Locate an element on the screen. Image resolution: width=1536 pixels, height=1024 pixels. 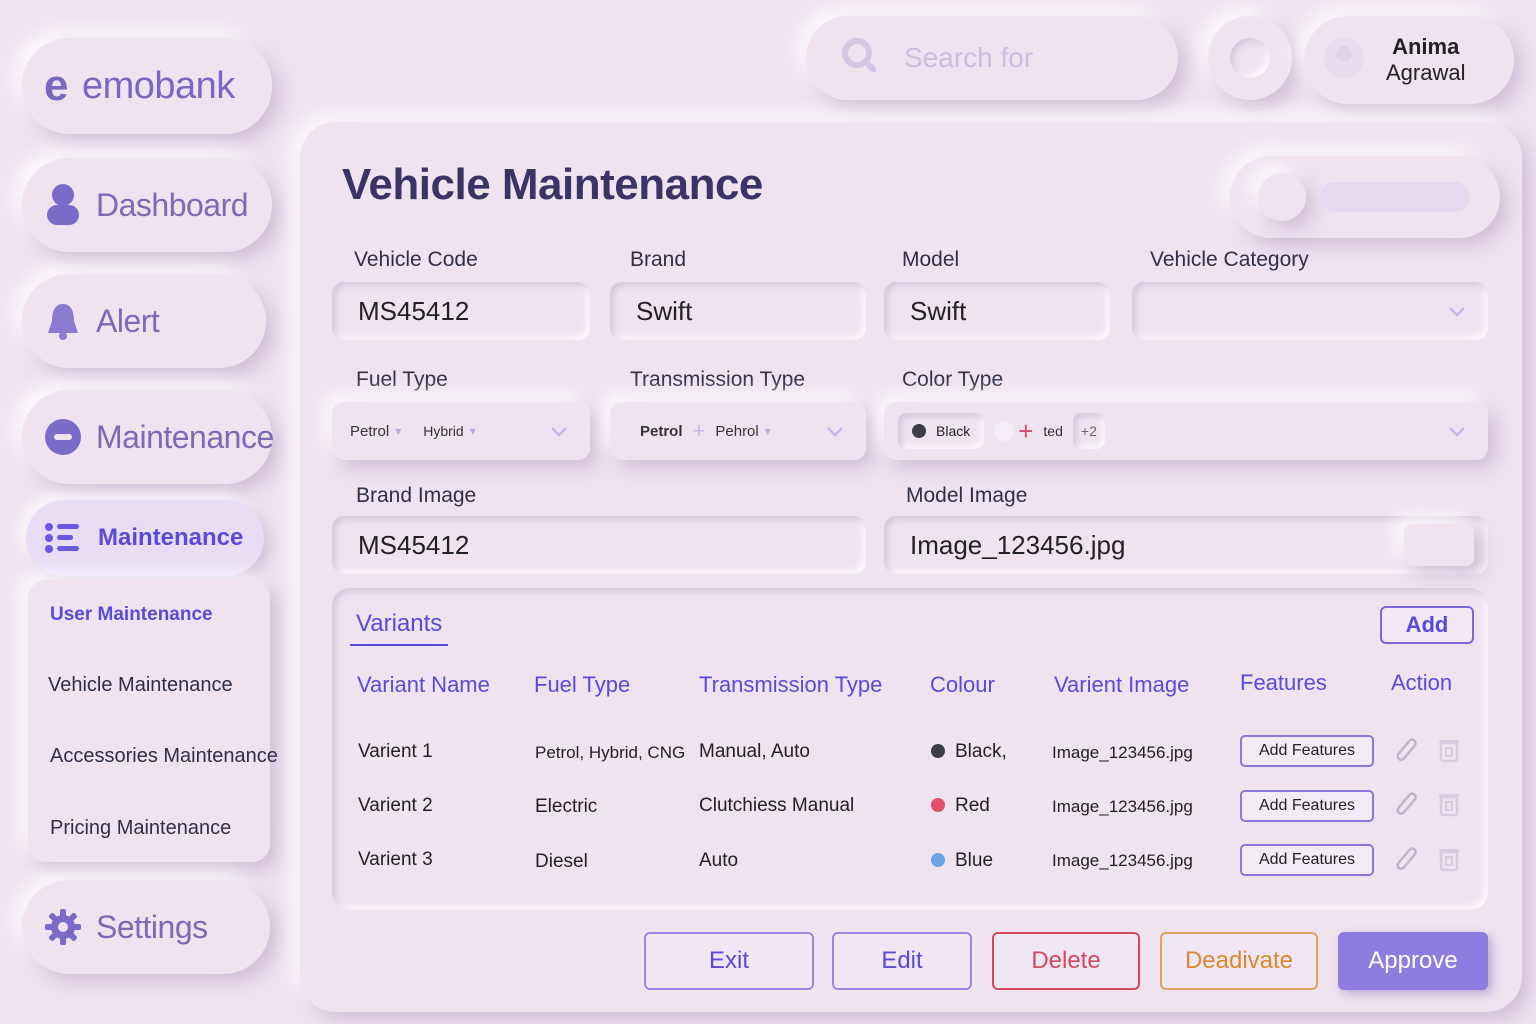
table-cell-colour: Blue is located at coordinates (962, 861).